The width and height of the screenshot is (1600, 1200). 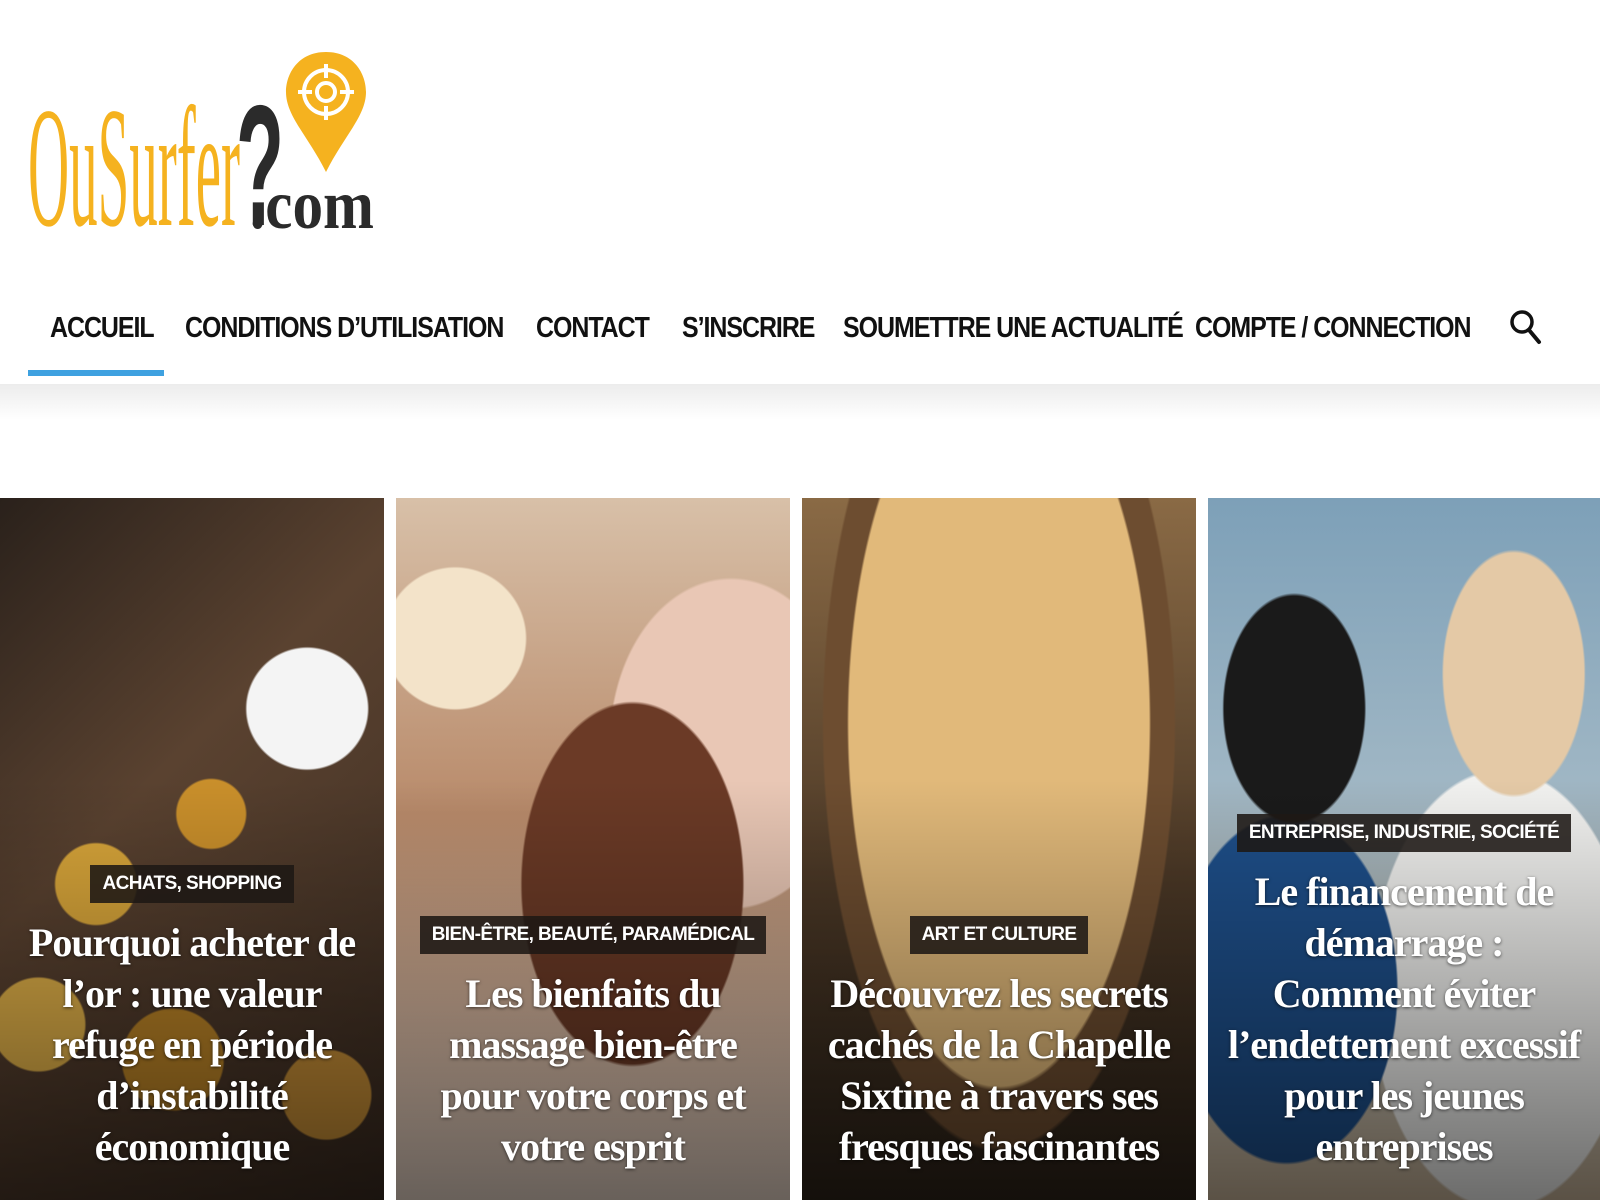 What do you see at coordinates (1333, 328) in the screenshot?
I see `nav-item-compte: COMPTE / CONNECTION` at bounding box center [1333, 328].